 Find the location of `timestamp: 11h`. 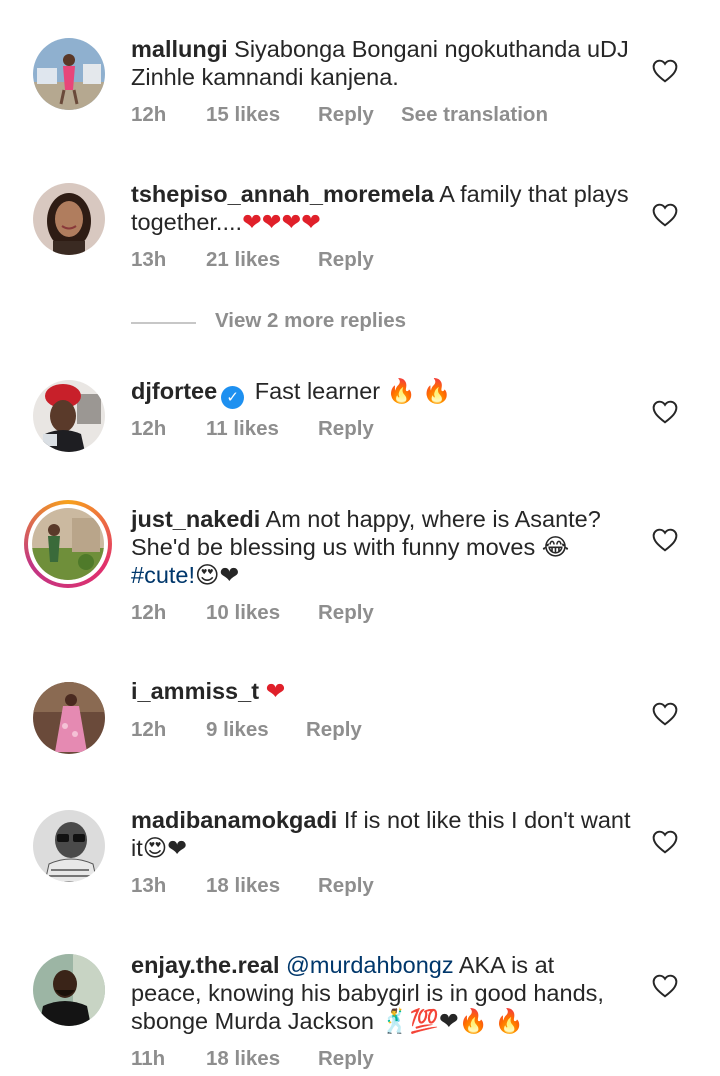

timestamp: 11h is located at coordinates (148, 1058).